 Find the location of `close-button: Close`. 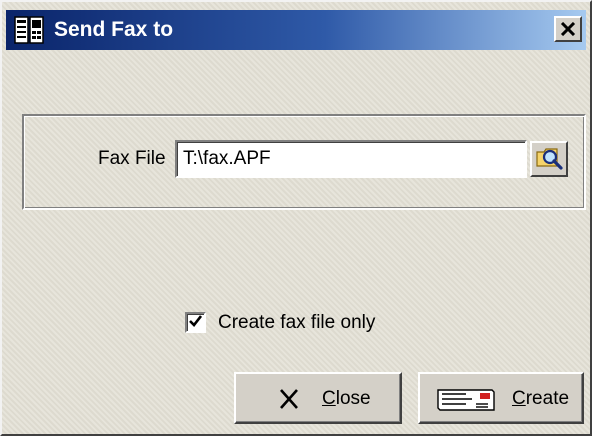

close-button: Close is located at coordinates (318, 398).